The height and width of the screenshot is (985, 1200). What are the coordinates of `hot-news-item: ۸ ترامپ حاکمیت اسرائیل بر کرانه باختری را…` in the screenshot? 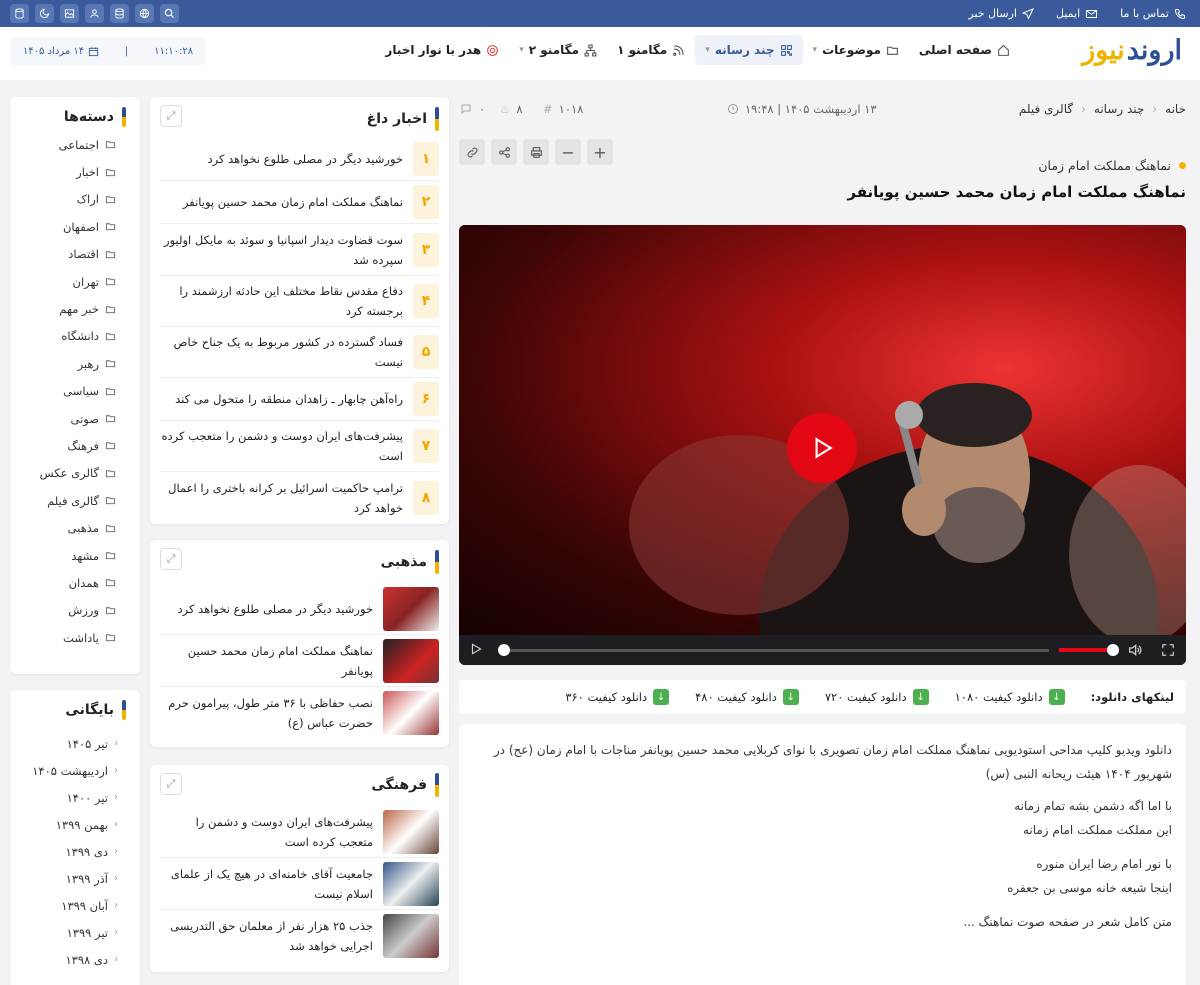 It's located at (299, 497).